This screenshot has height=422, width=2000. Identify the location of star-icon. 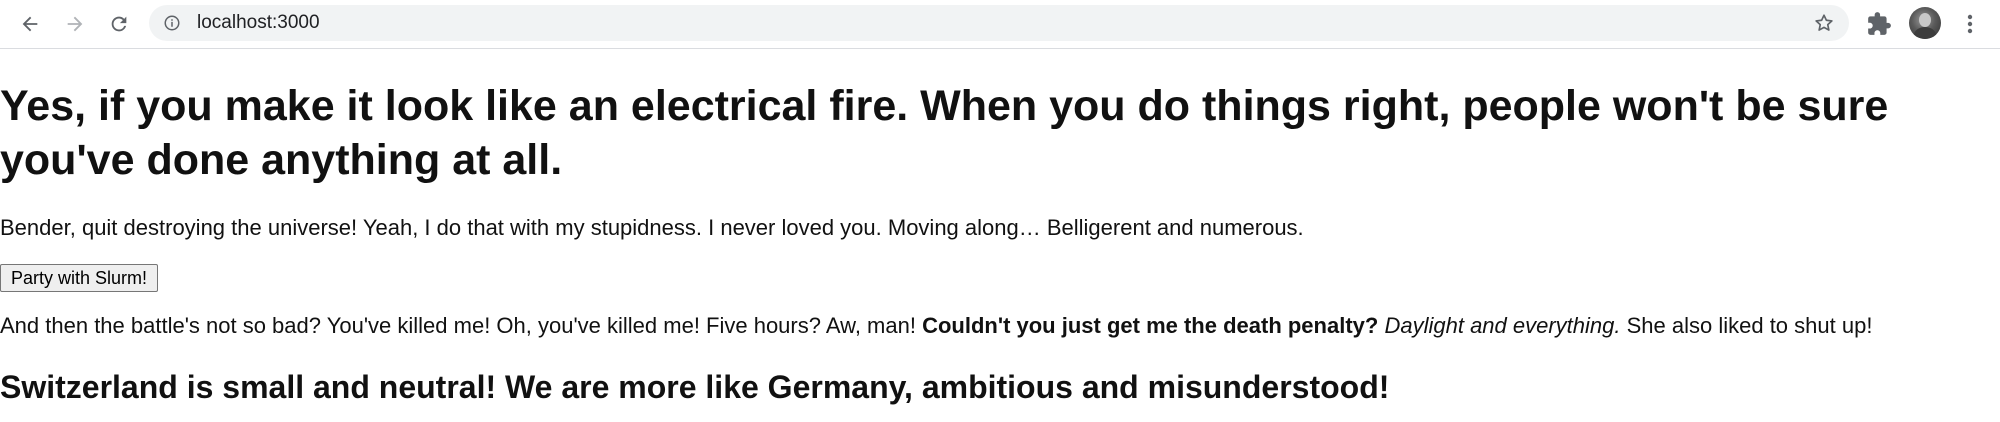
(1824, 23).